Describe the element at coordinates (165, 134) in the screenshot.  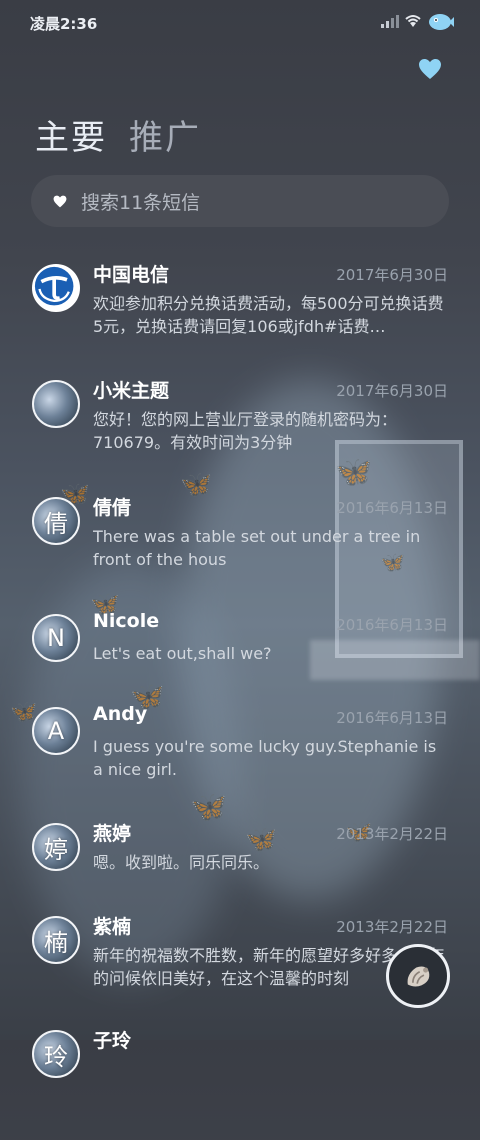
I see `tab-promotion: 推广` at that location.